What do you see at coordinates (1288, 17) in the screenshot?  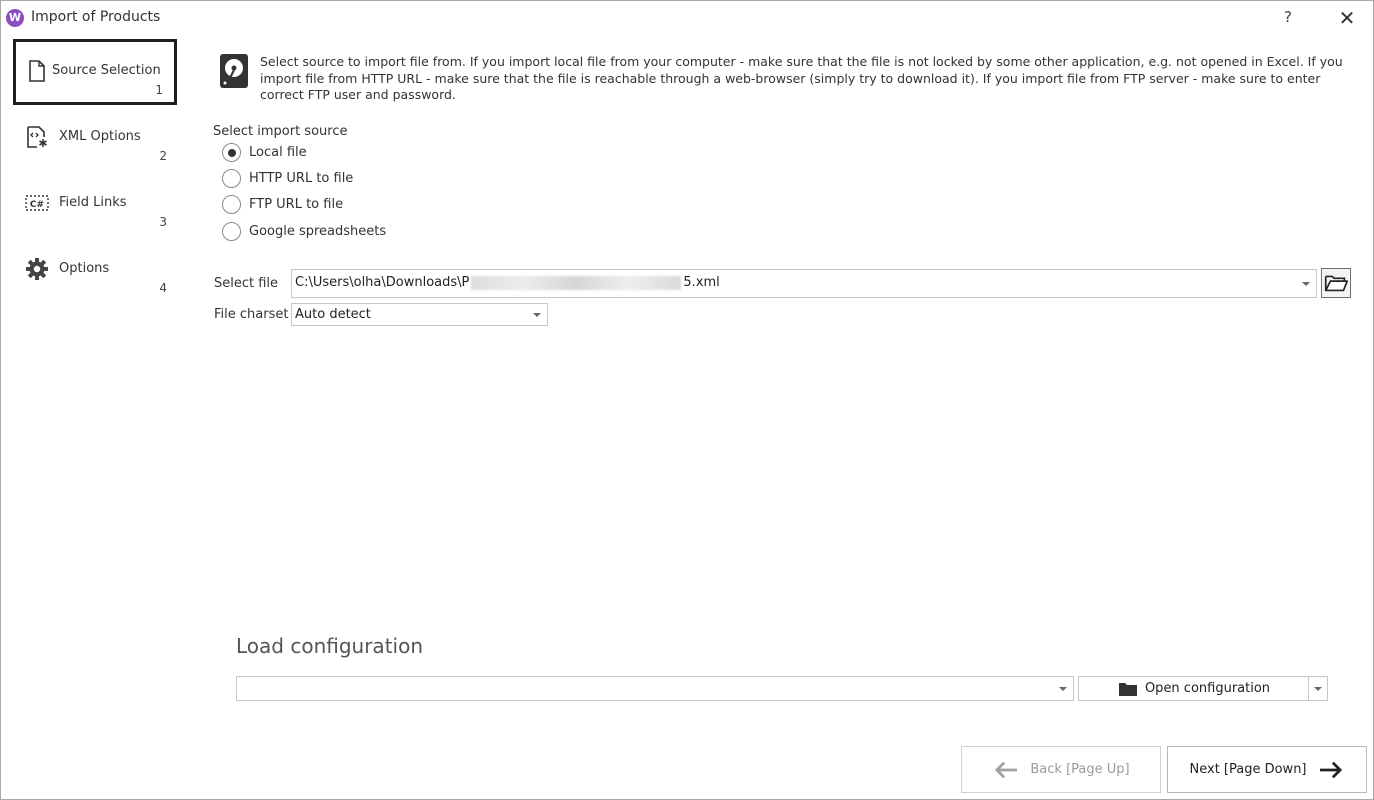 I see `help-button: ?` at bounding box center [1288, 17].